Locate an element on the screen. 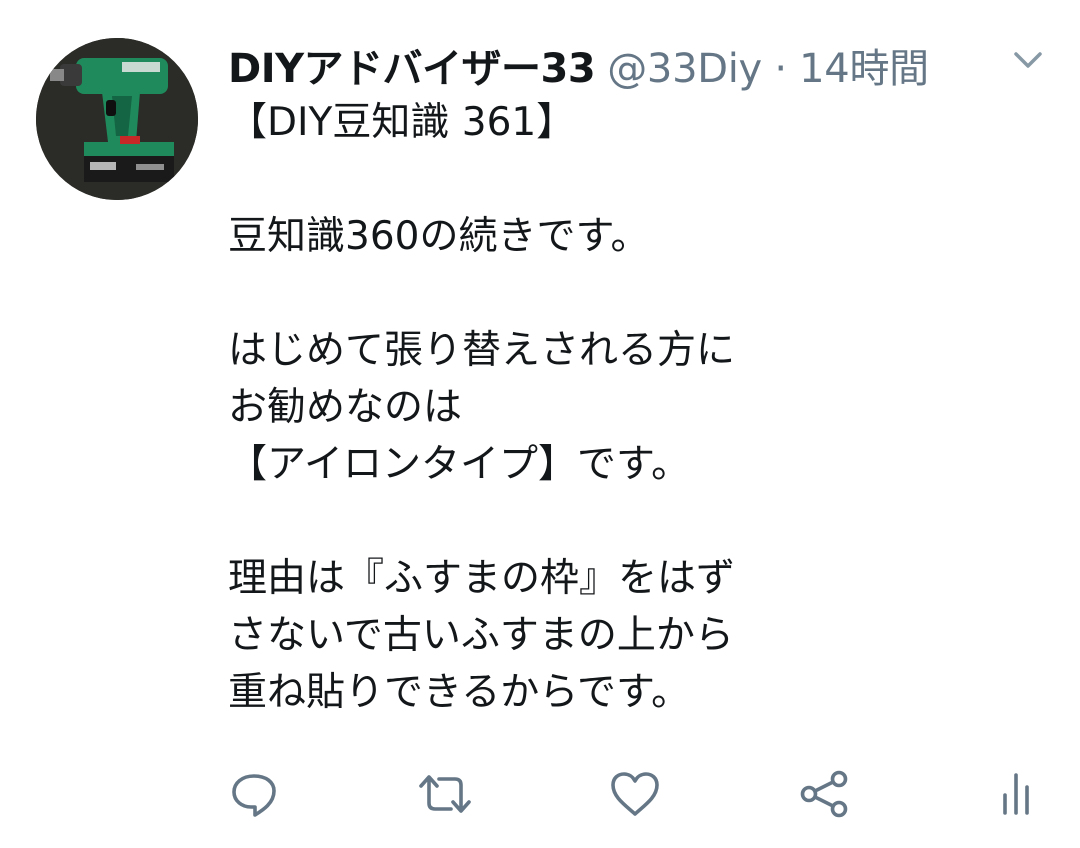 The image size is (1080, 848). share-icon is located at coordinates (824, 794).